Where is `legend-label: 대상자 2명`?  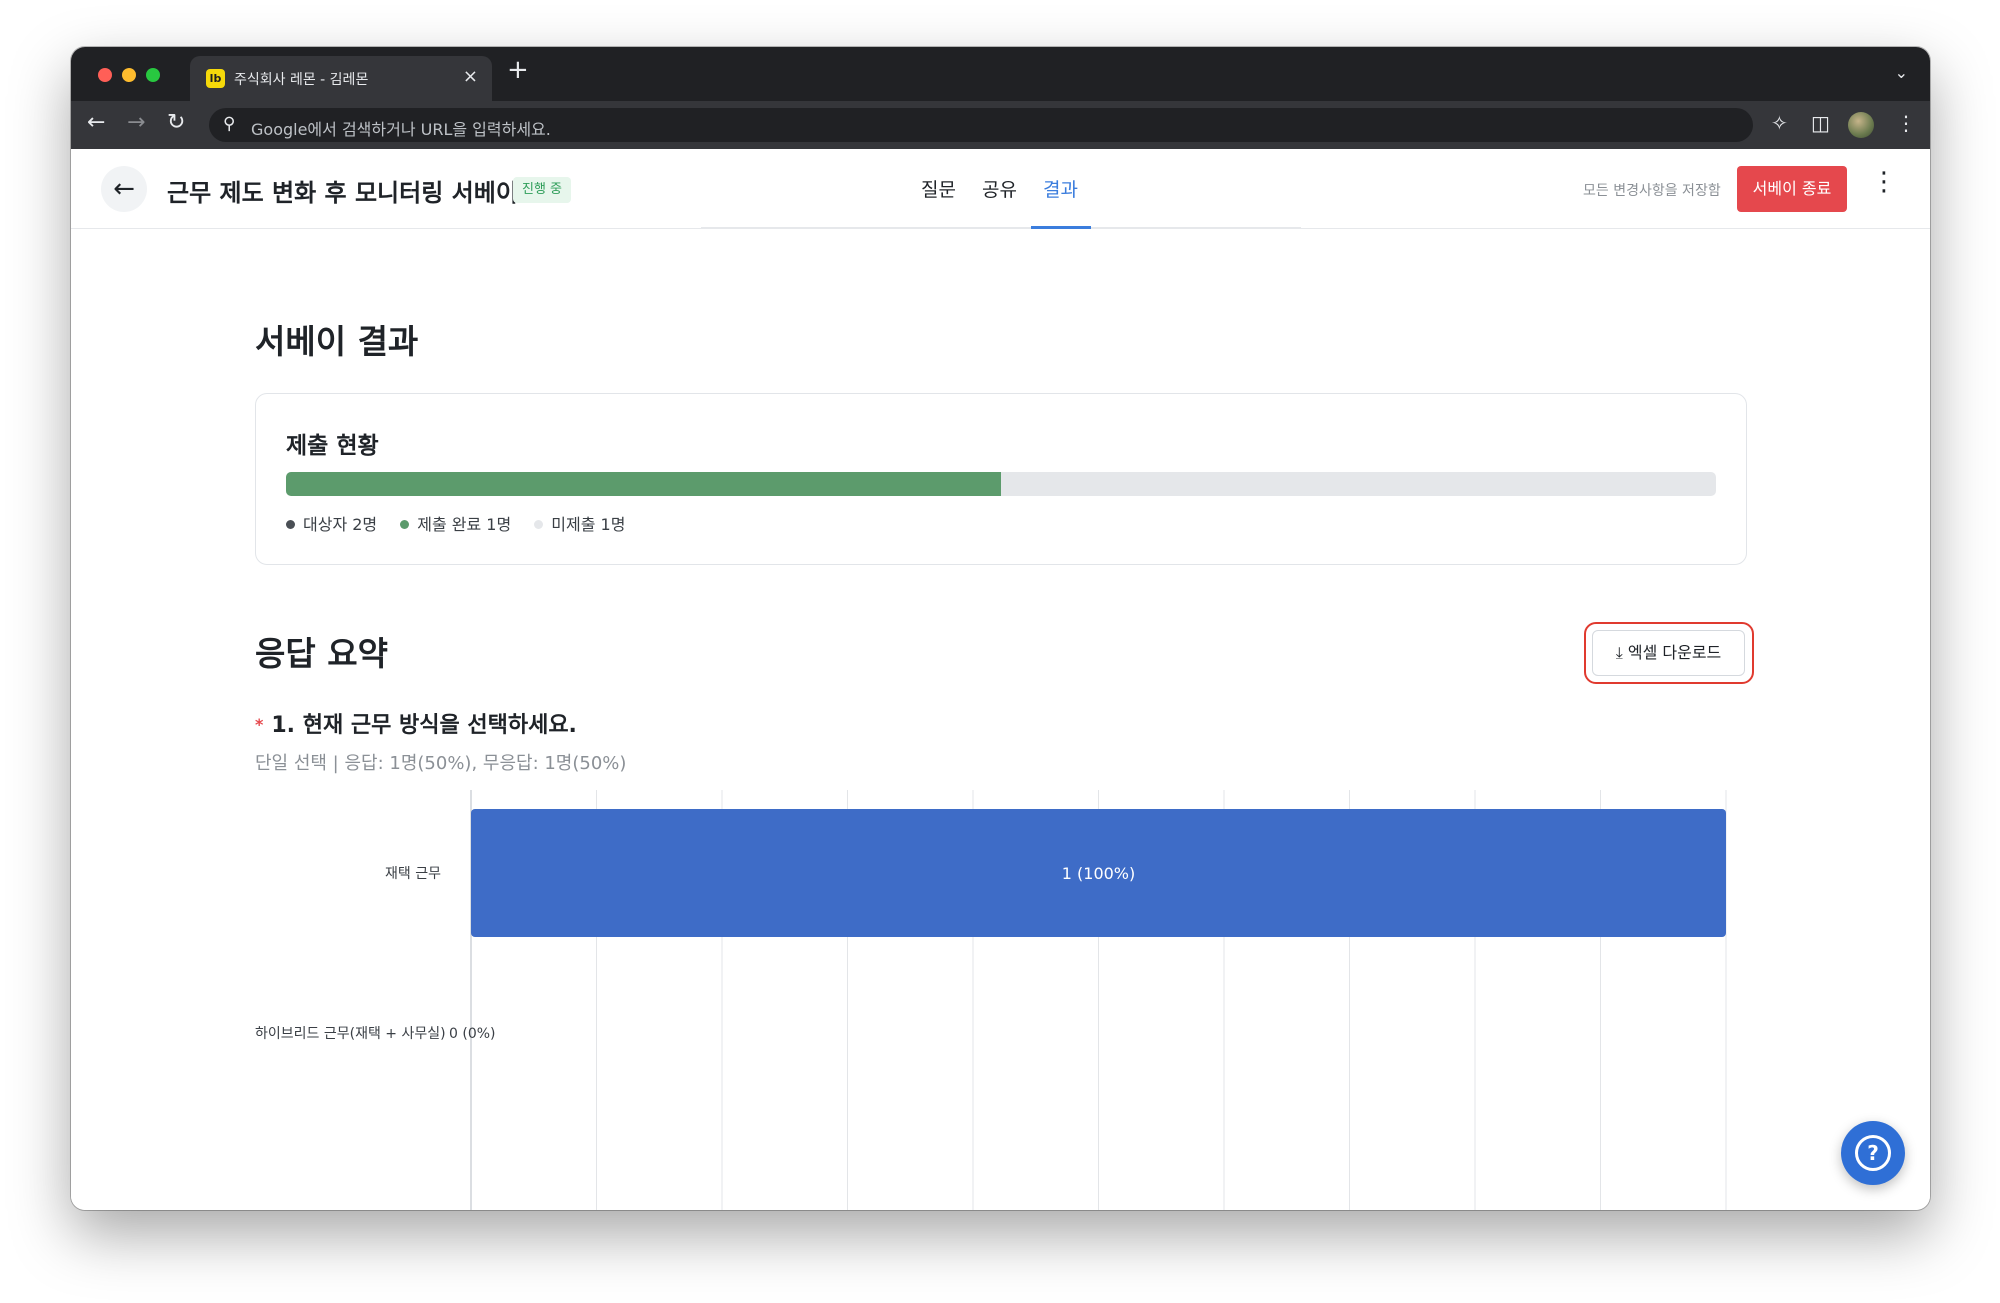 legend-label: 대상자 2명 is located at coordinates (340, 524).